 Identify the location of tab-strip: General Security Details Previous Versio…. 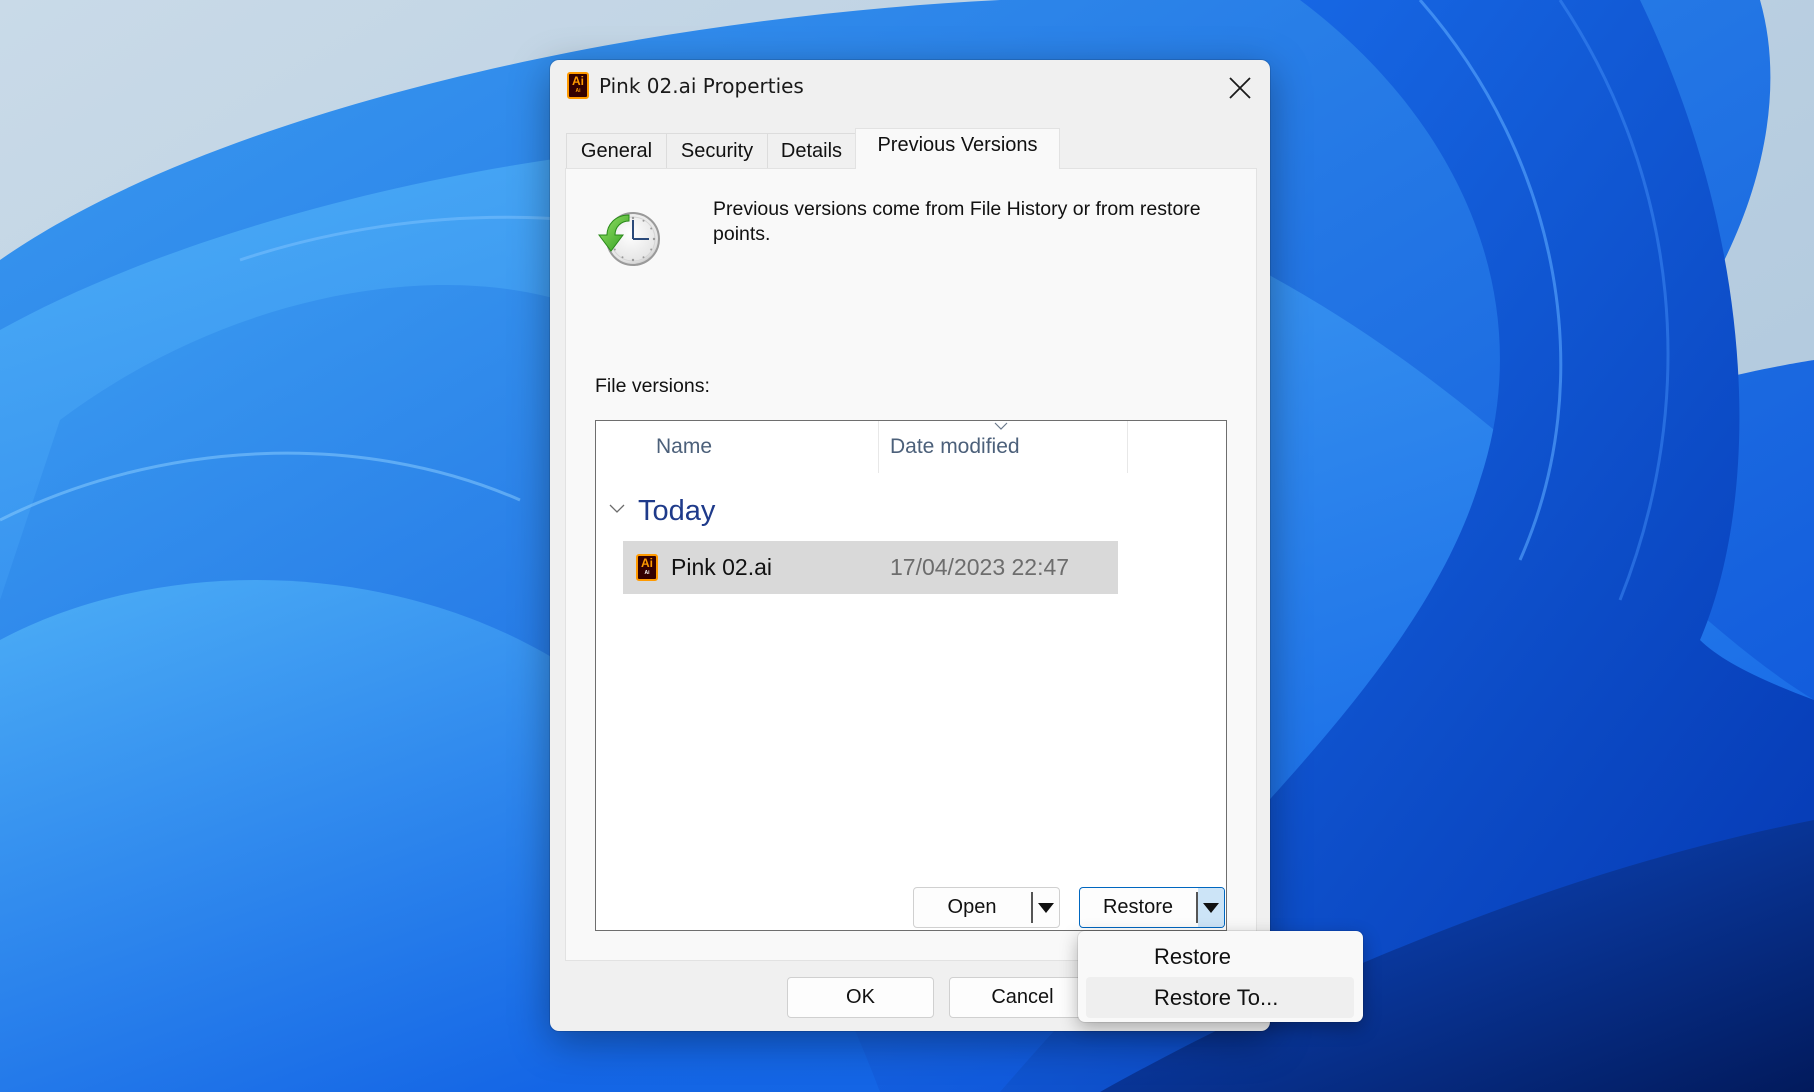
(916, 148).